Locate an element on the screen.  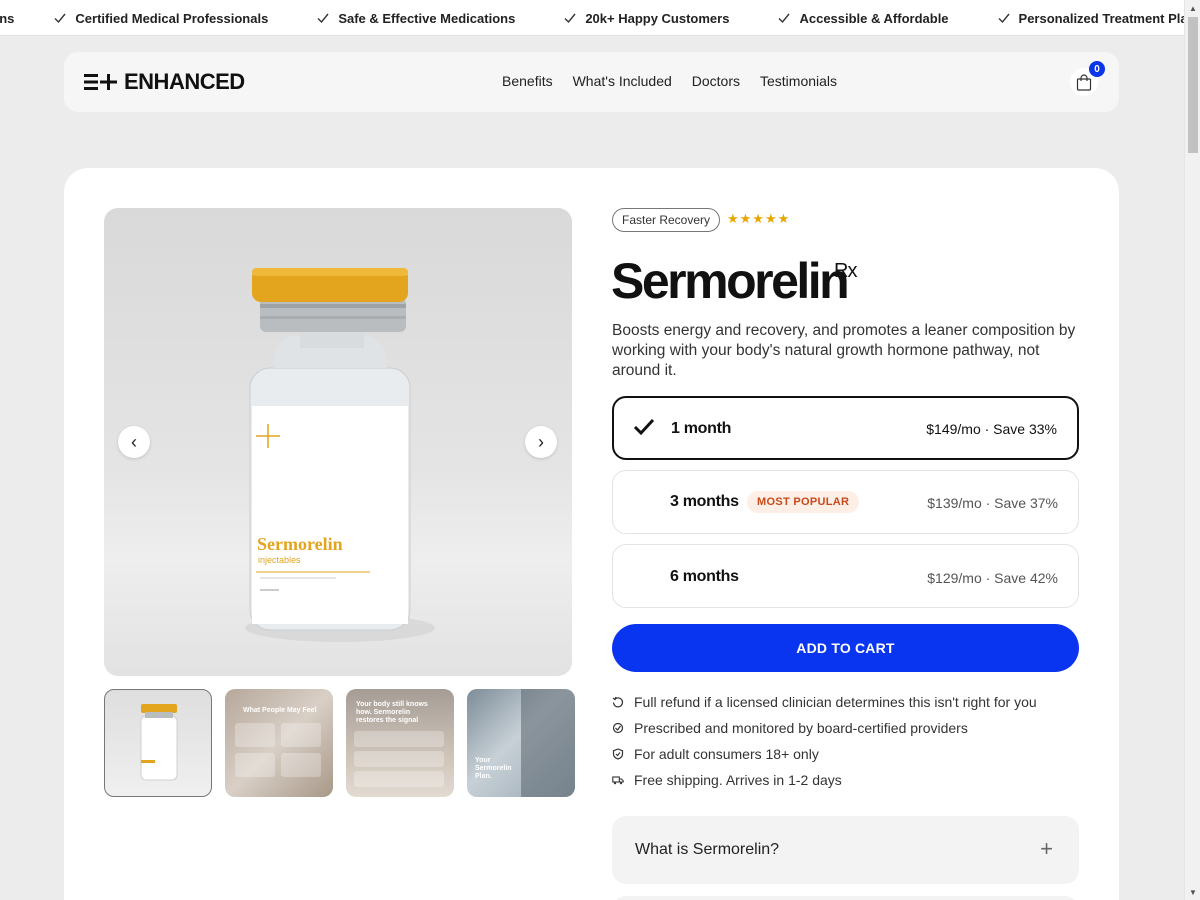
truck-icon is located at coordinates (618, 780).